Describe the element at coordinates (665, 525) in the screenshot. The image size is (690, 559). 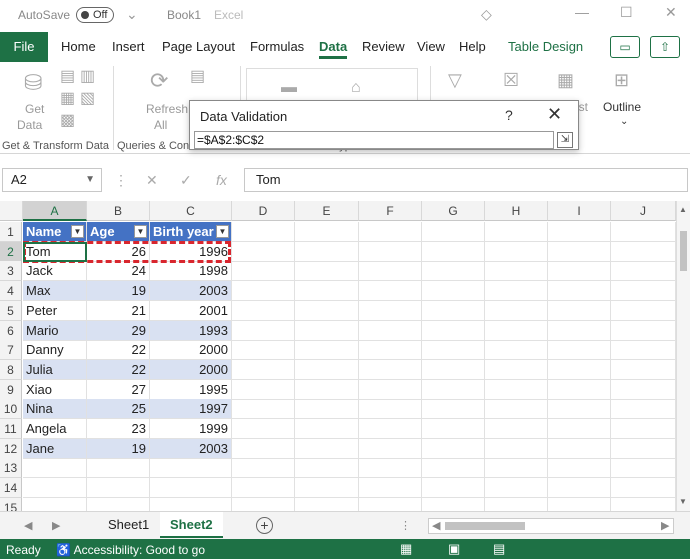
I see `scroll-right-icon: ▶` at that location.